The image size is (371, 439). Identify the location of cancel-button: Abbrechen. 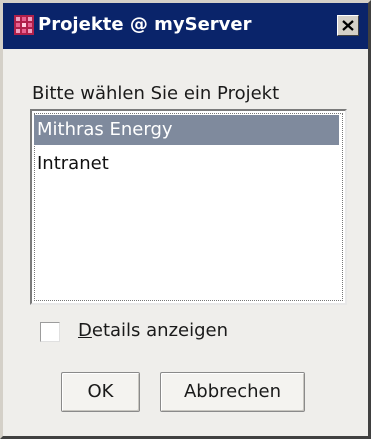
(232, 392).